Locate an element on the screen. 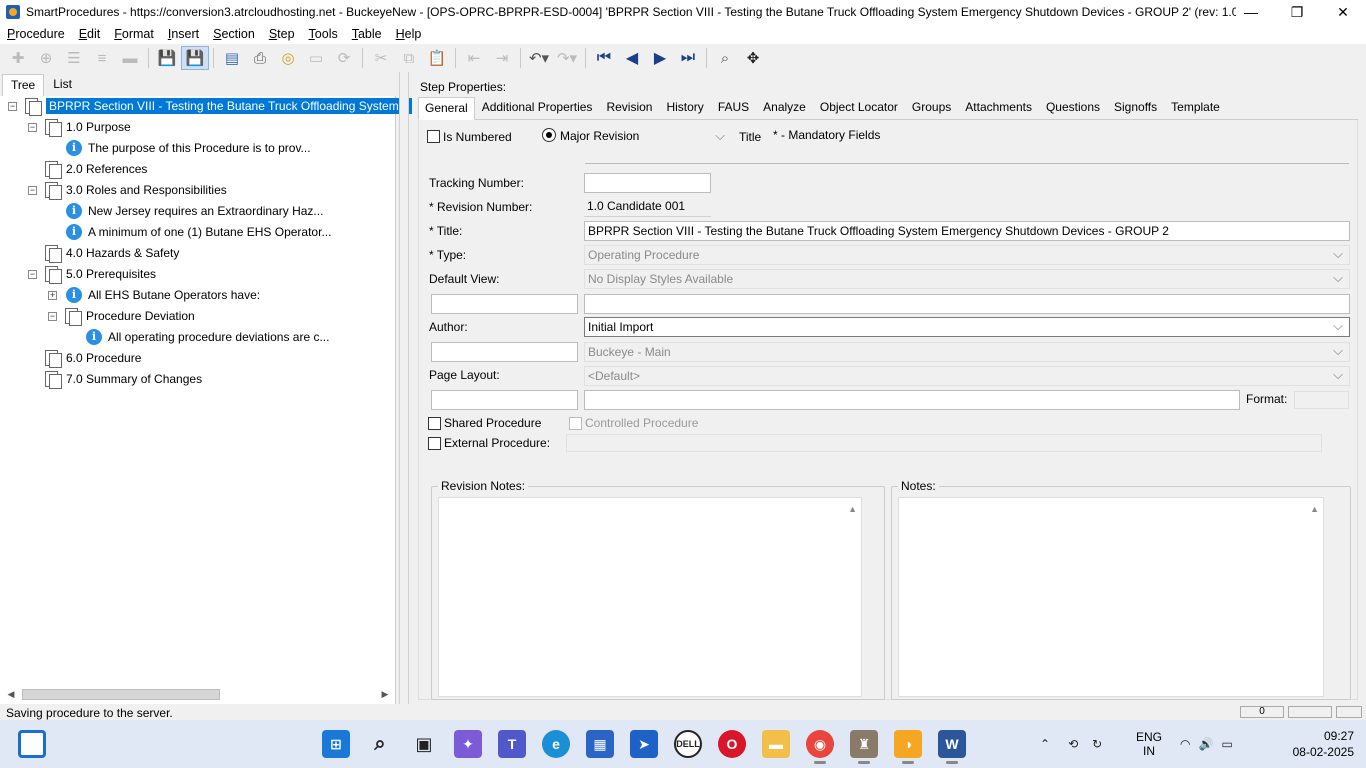  print-icon: ⎙ is located at coordinates (260, 58).